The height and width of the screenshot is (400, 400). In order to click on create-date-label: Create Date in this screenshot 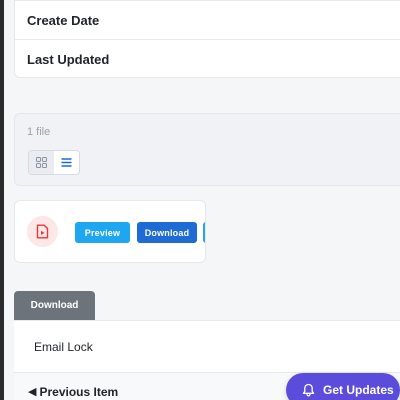, I will do `click(63, 20)`.